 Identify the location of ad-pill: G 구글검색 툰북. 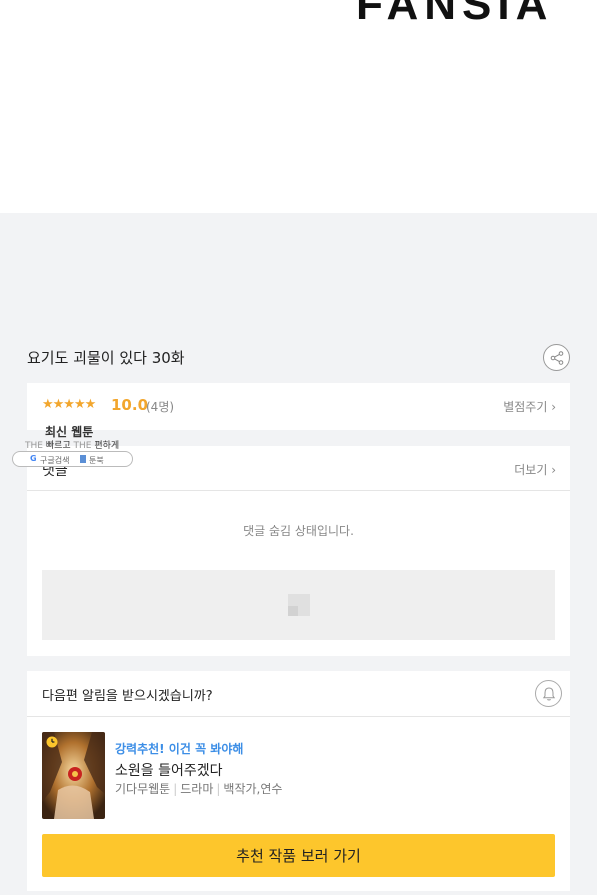
(72, 459).